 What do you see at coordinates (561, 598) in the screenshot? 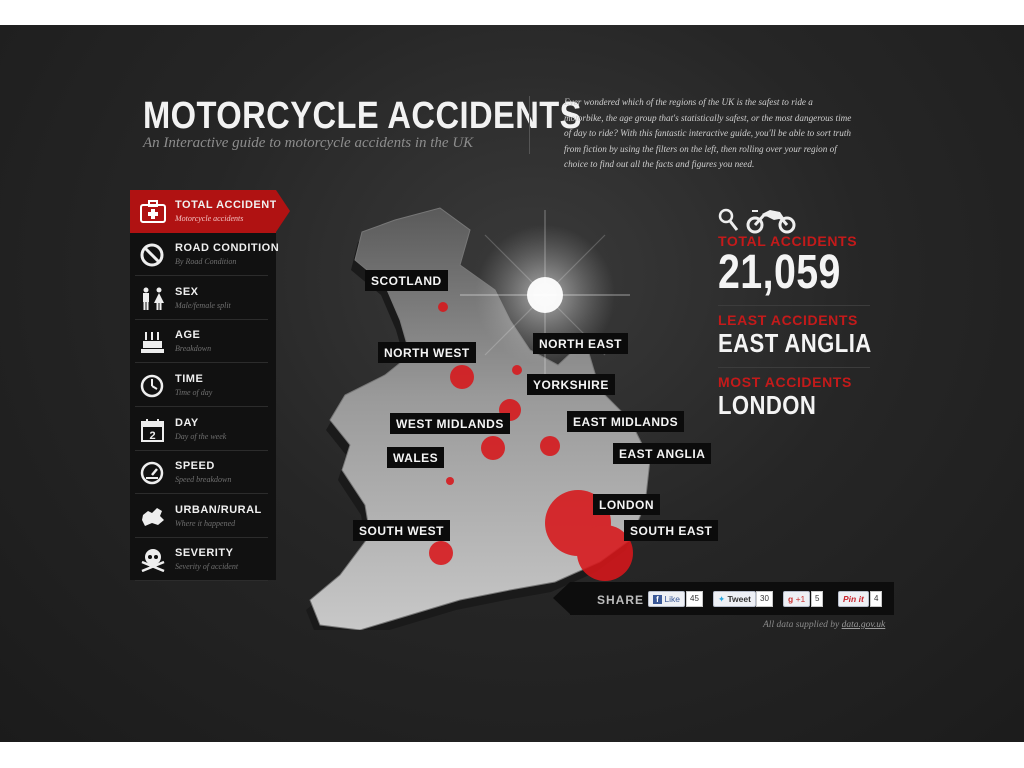
I see `share-bar-tip` at bounding box center [561, 598].